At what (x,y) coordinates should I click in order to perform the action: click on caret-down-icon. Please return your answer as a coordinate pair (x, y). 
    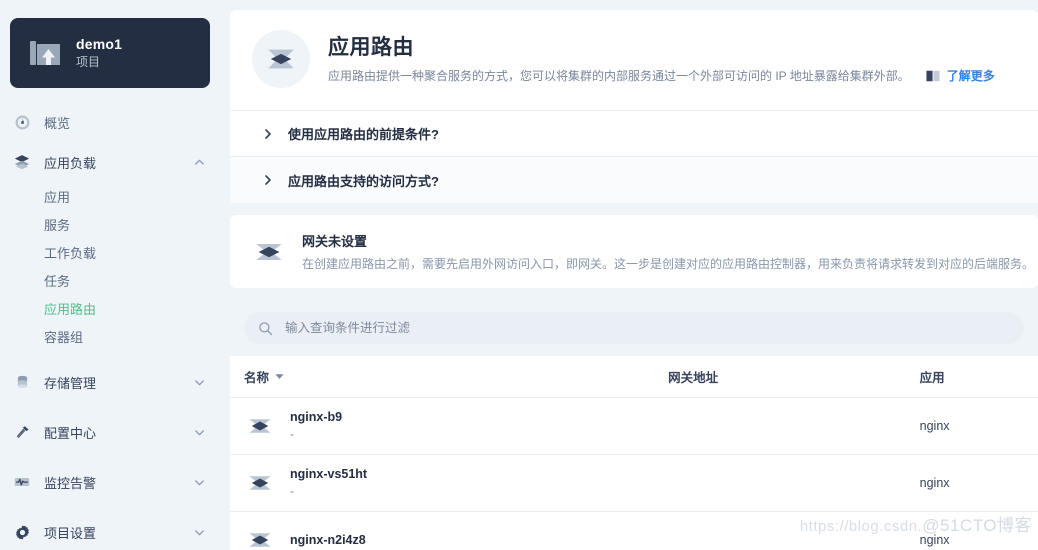
    Looking at the image, I should click on (279, 376).